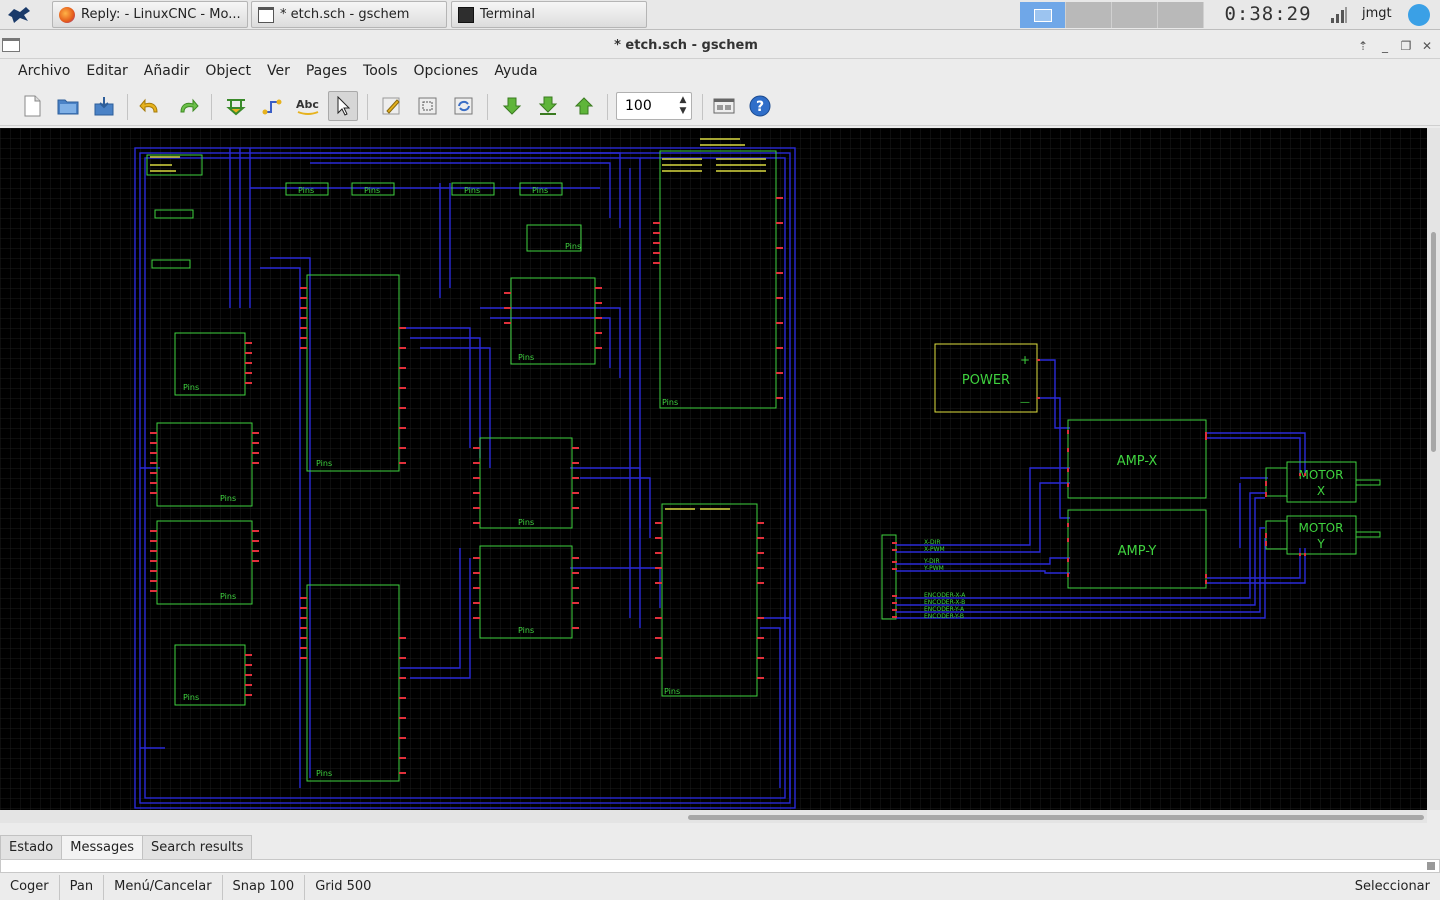  I want to click on down-symbol-button, so click(548, 106).